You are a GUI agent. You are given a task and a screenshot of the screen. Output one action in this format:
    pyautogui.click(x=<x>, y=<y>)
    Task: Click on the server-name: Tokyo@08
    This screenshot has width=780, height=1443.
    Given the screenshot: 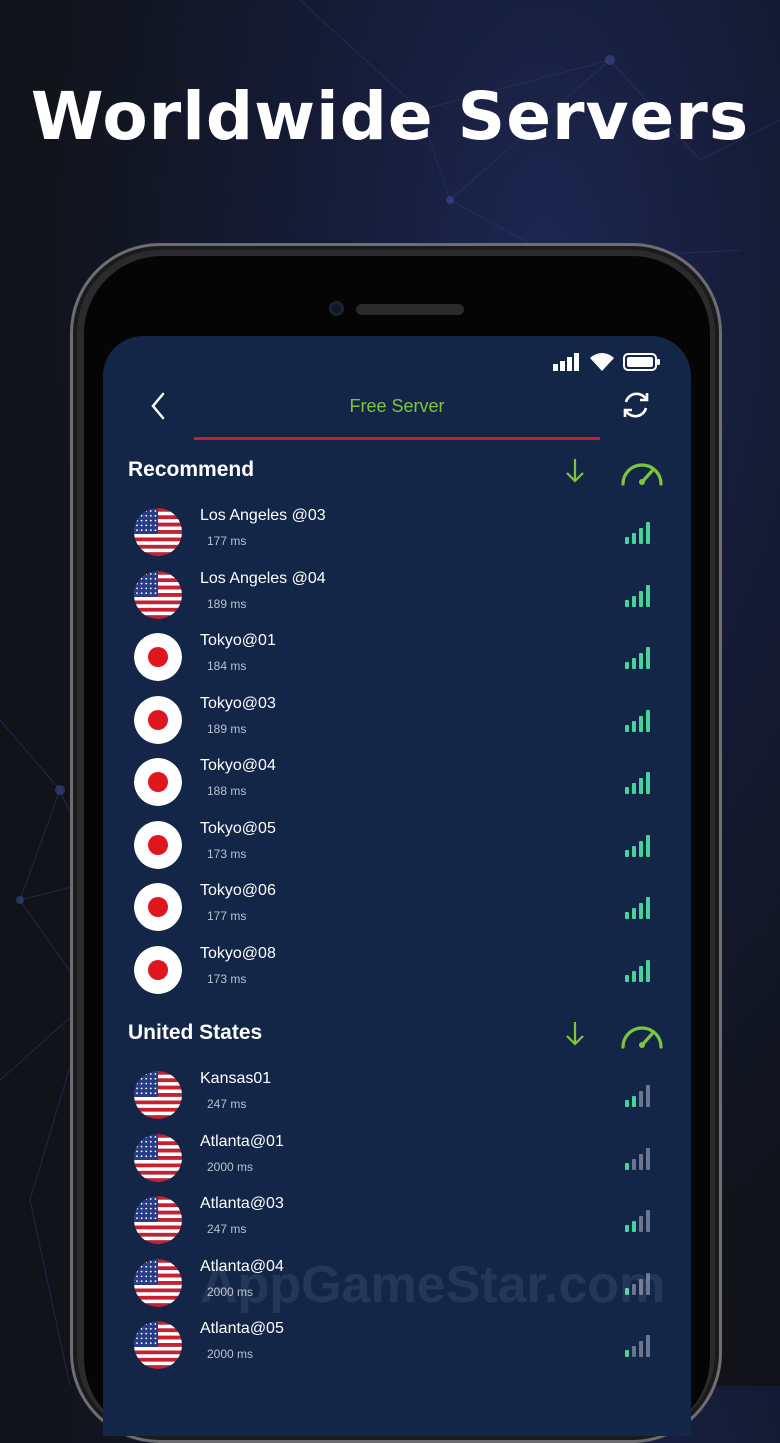 What is the action you would take?
    pyautogui.click(x=238, y=953)
    